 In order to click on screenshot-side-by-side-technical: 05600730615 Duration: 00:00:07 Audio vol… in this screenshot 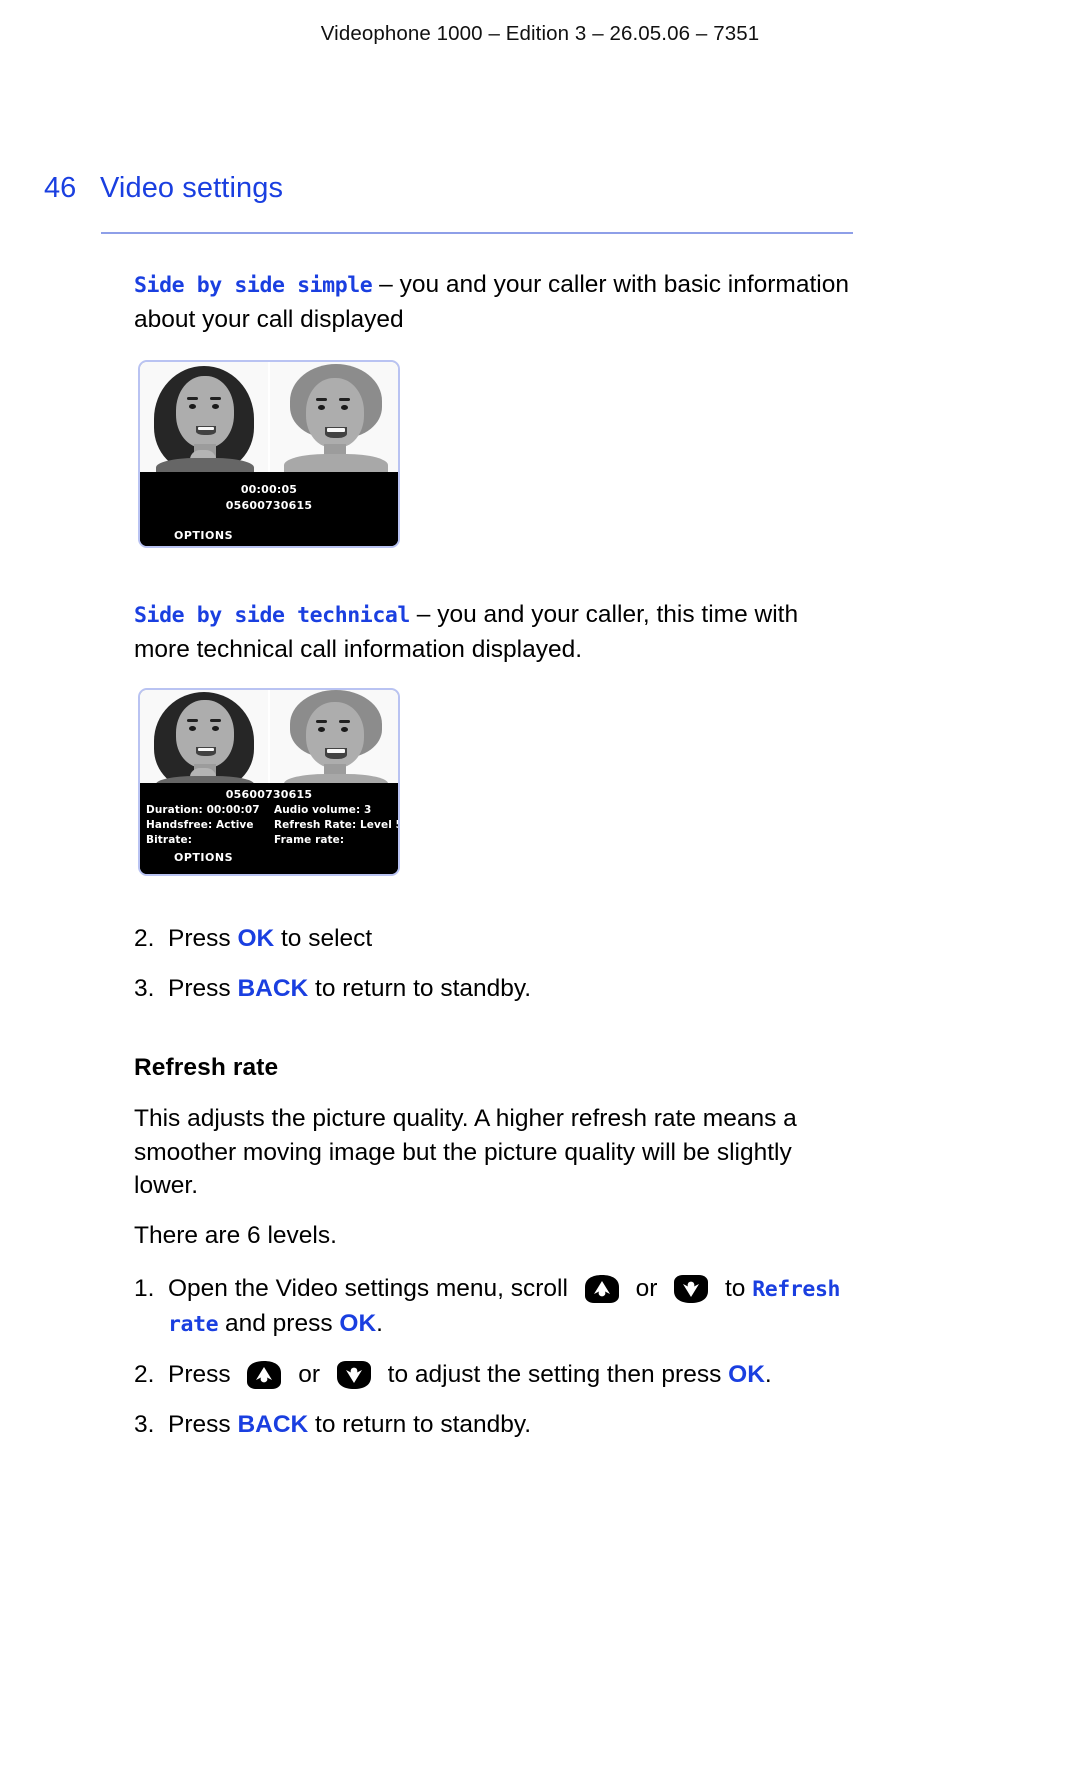, I will do `click(269, 782)`.